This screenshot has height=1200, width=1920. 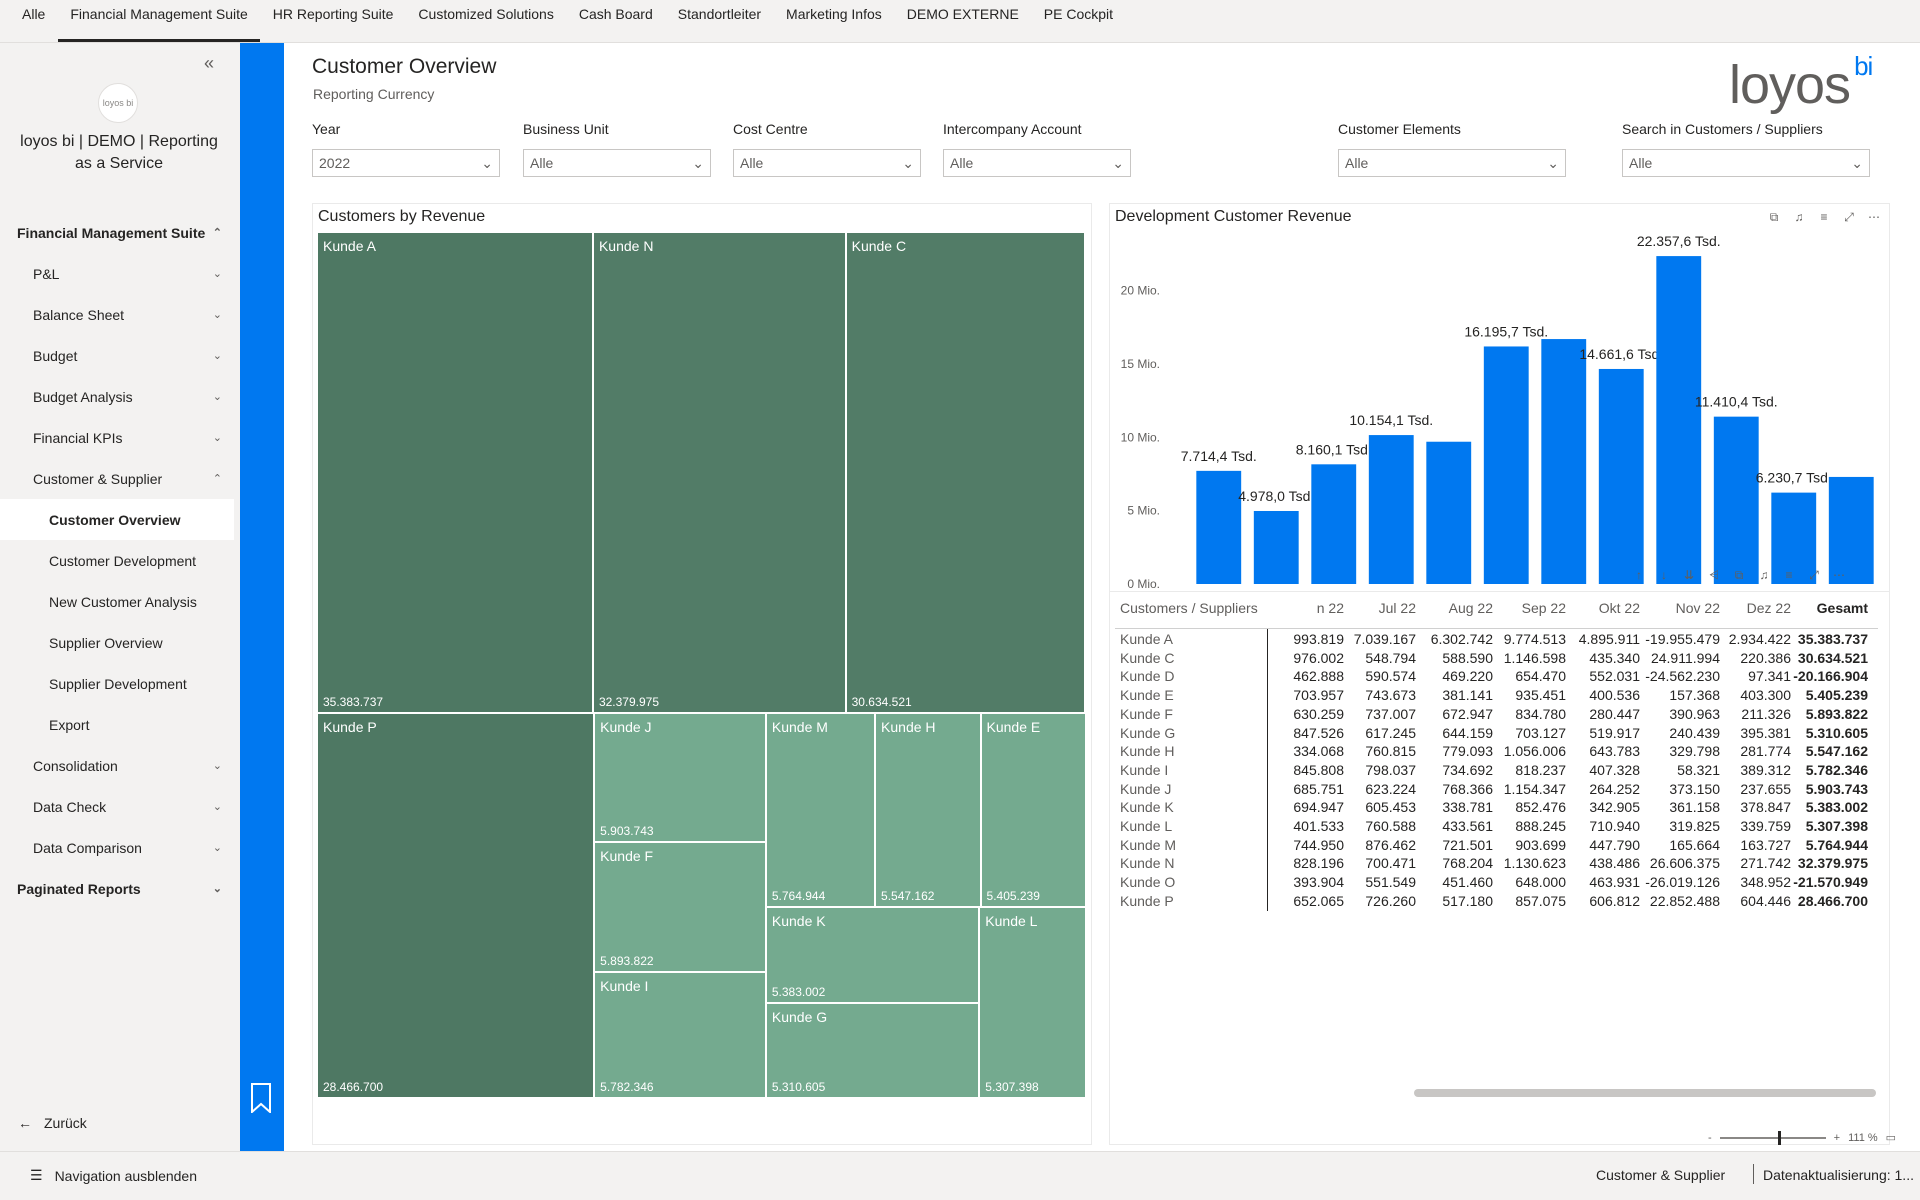 What do you see at coordinates (1037, 163) in the screenshot?
I see `intercompany-dropdown: Alle ⌄` at bounding box center [1037, 163].